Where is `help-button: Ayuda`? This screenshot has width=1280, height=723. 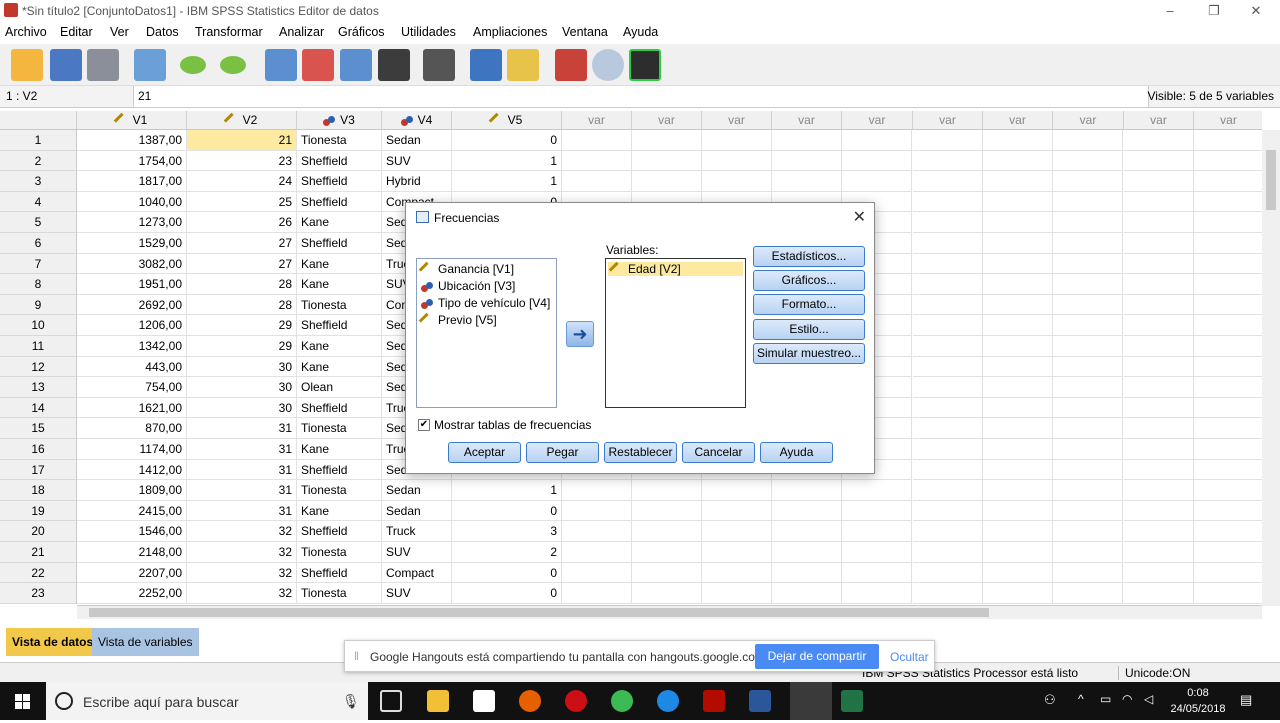
help-button: Ayuda is located at coordinates (796, 452).